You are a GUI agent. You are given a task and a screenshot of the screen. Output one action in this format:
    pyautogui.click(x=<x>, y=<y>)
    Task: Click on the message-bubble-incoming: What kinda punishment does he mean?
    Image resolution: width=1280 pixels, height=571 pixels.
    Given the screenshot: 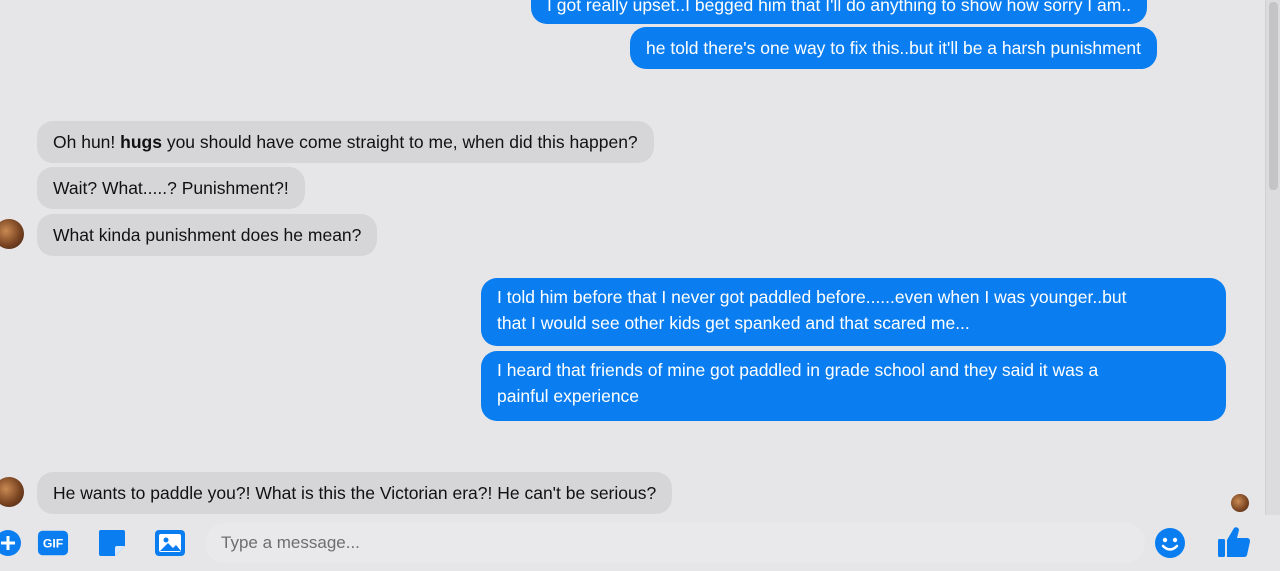 What is the action you would take?
    pyautogui.click(x=207, y=235)
    